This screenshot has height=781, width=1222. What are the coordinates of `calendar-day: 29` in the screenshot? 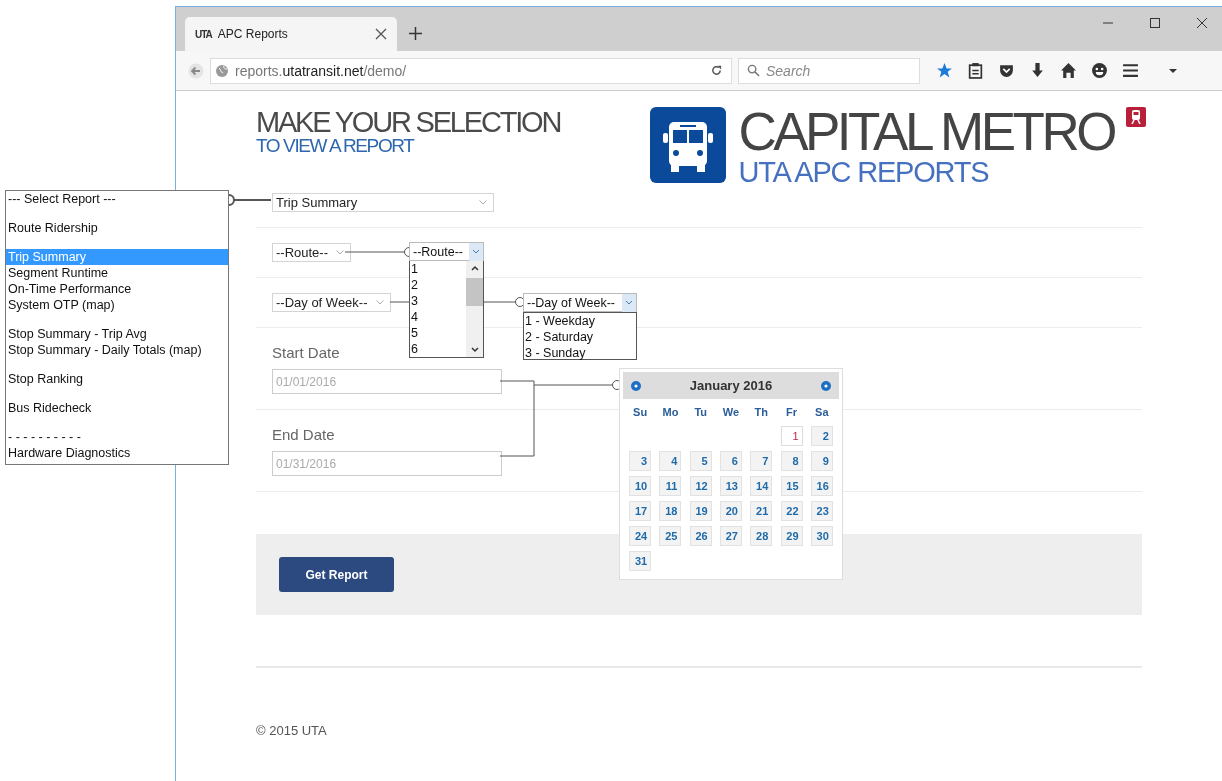 It's located at (791, 536).